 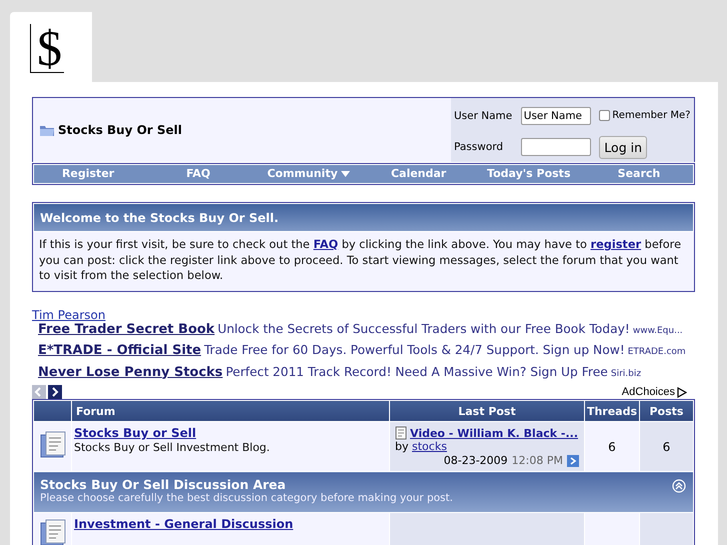 What do you see at coordinates (247, 498) in the screenshot?
I see `category-description: Please choose carefully the best discussion category before making your post.` at bounding box center [247, 498].